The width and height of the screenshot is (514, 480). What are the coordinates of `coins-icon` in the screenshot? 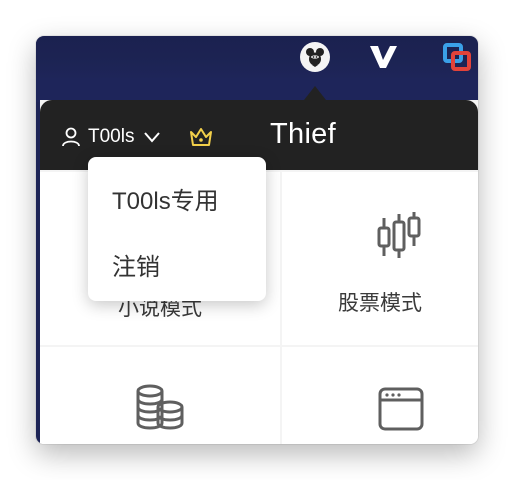 It's located at (160, 407).